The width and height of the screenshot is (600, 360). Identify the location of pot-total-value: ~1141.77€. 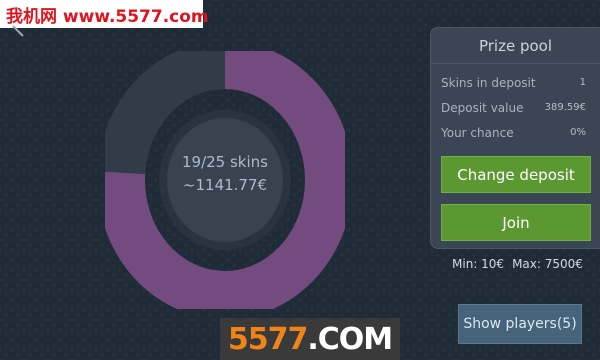
(225, 185).